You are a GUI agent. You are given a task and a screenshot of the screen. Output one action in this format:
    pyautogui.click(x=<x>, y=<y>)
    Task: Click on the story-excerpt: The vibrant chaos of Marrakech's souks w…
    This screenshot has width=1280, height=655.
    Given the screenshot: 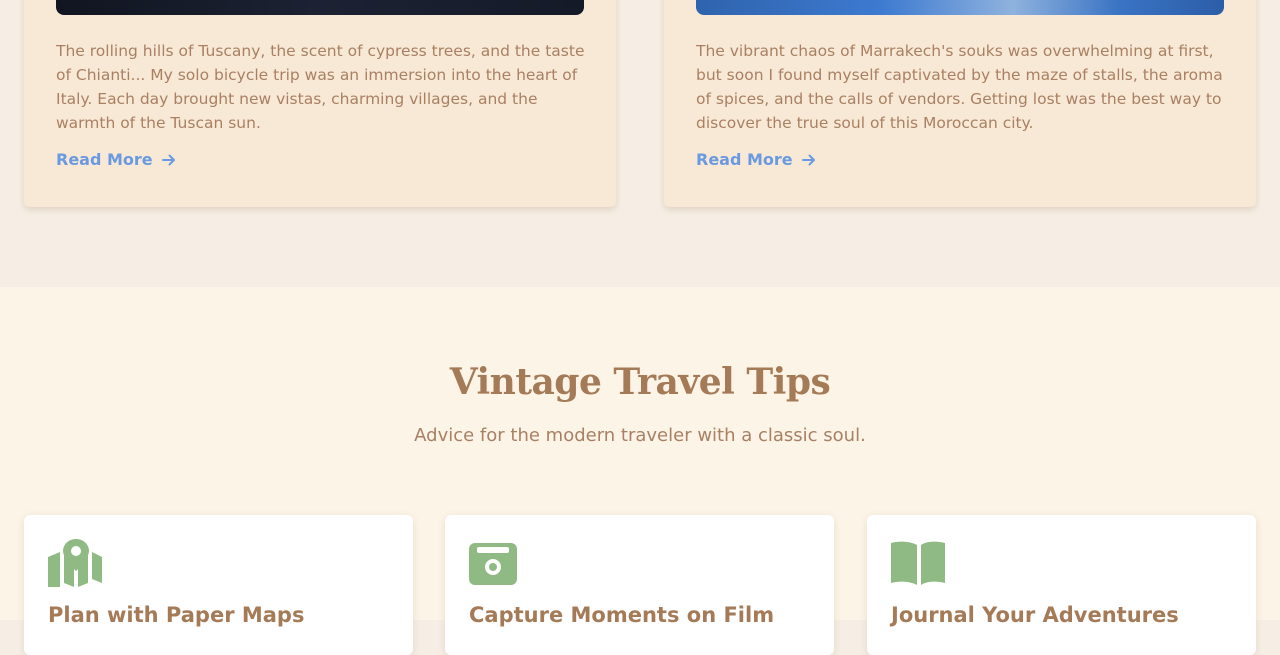 What is the action you would take?
    pyautogui.click(x=959, y=87)
    